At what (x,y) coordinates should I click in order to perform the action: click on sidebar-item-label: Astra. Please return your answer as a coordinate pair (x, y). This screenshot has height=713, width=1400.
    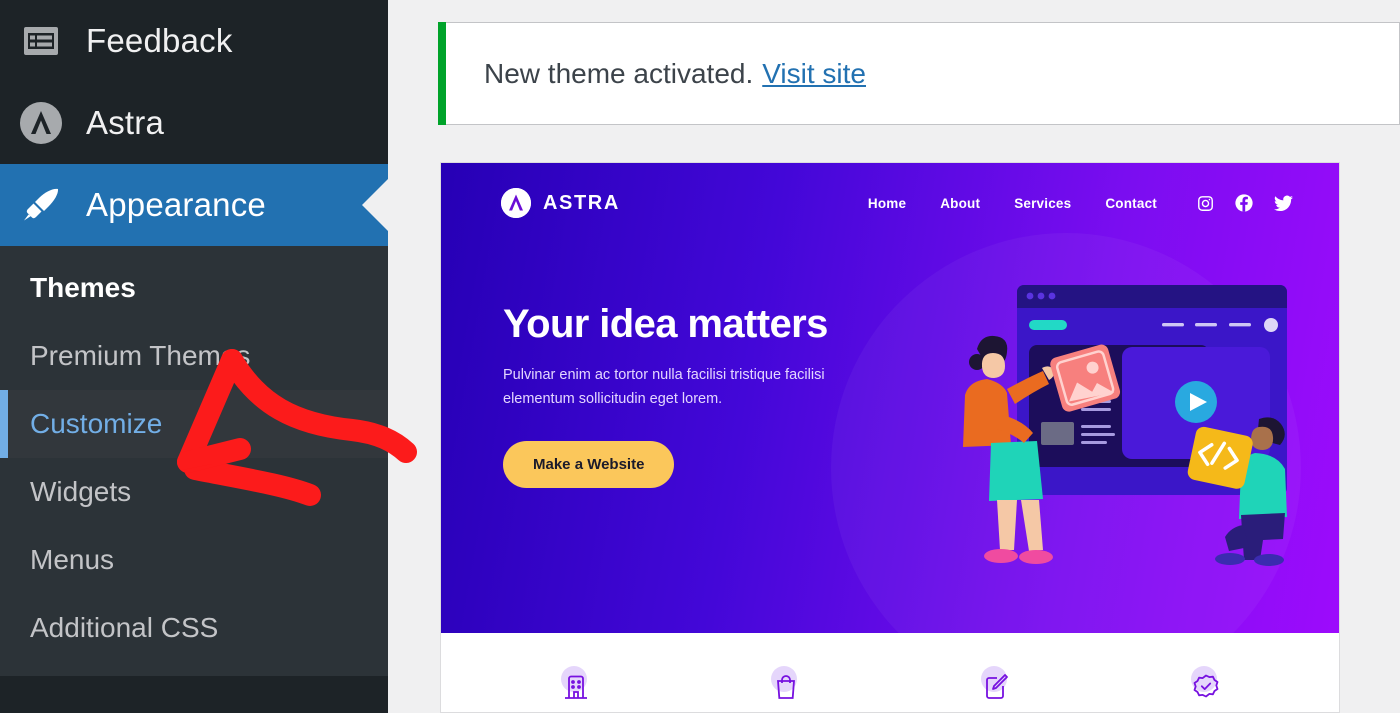
    Looking at the image, I should click on (125, 122).